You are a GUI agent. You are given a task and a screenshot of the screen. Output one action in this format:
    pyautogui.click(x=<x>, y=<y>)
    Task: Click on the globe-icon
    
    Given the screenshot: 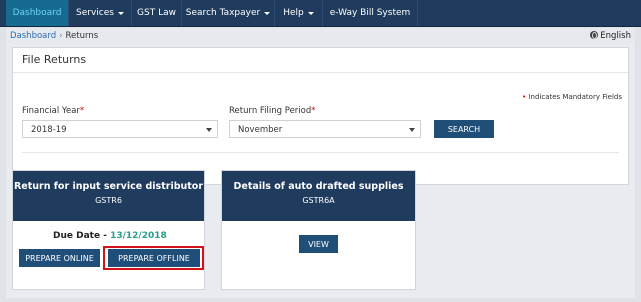 What is the action you would take?
    pyautogui.click(x=594, y=35)
    